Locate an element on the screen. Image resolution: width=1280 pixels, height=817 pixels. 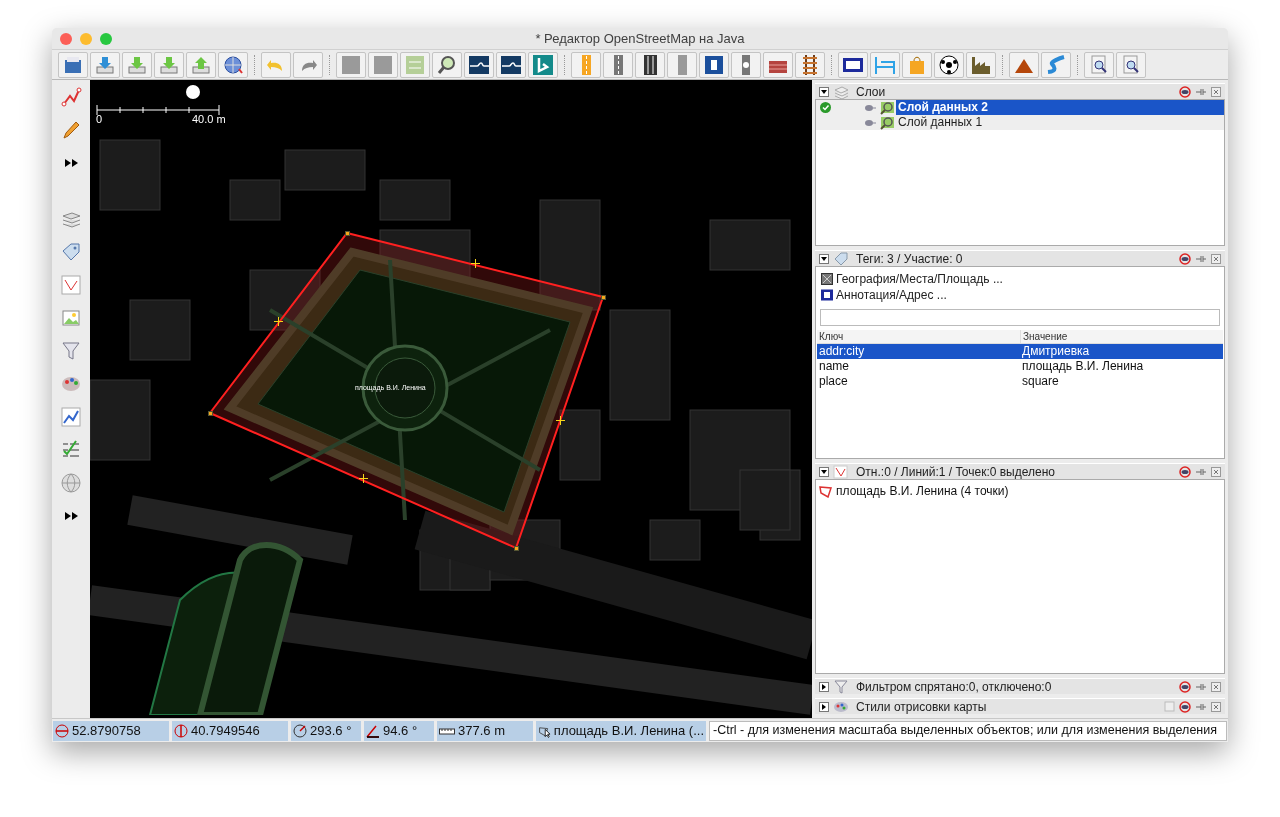
river-icon is located at coordinates (1056, 64).